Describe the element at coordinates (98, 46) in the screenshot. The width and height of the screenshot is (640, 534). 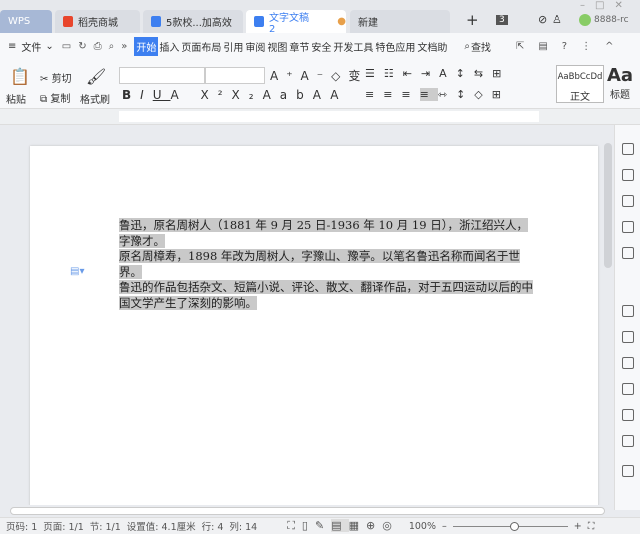
I see `quick-access-icons: ▭↻⎙⌕»` at that location.